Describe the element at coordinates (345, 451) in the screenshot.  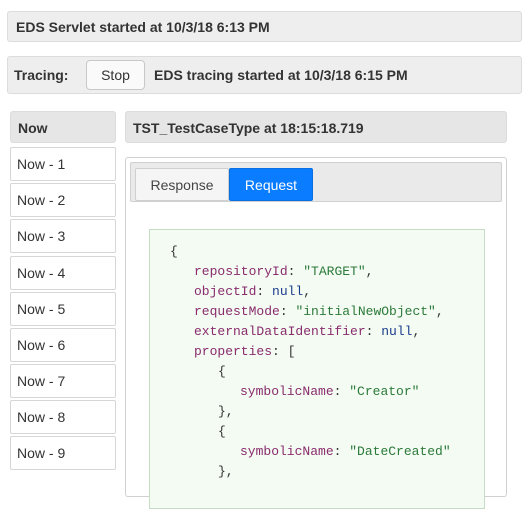
I see `code-line: symbolicName: "DateCreated"` at that location.